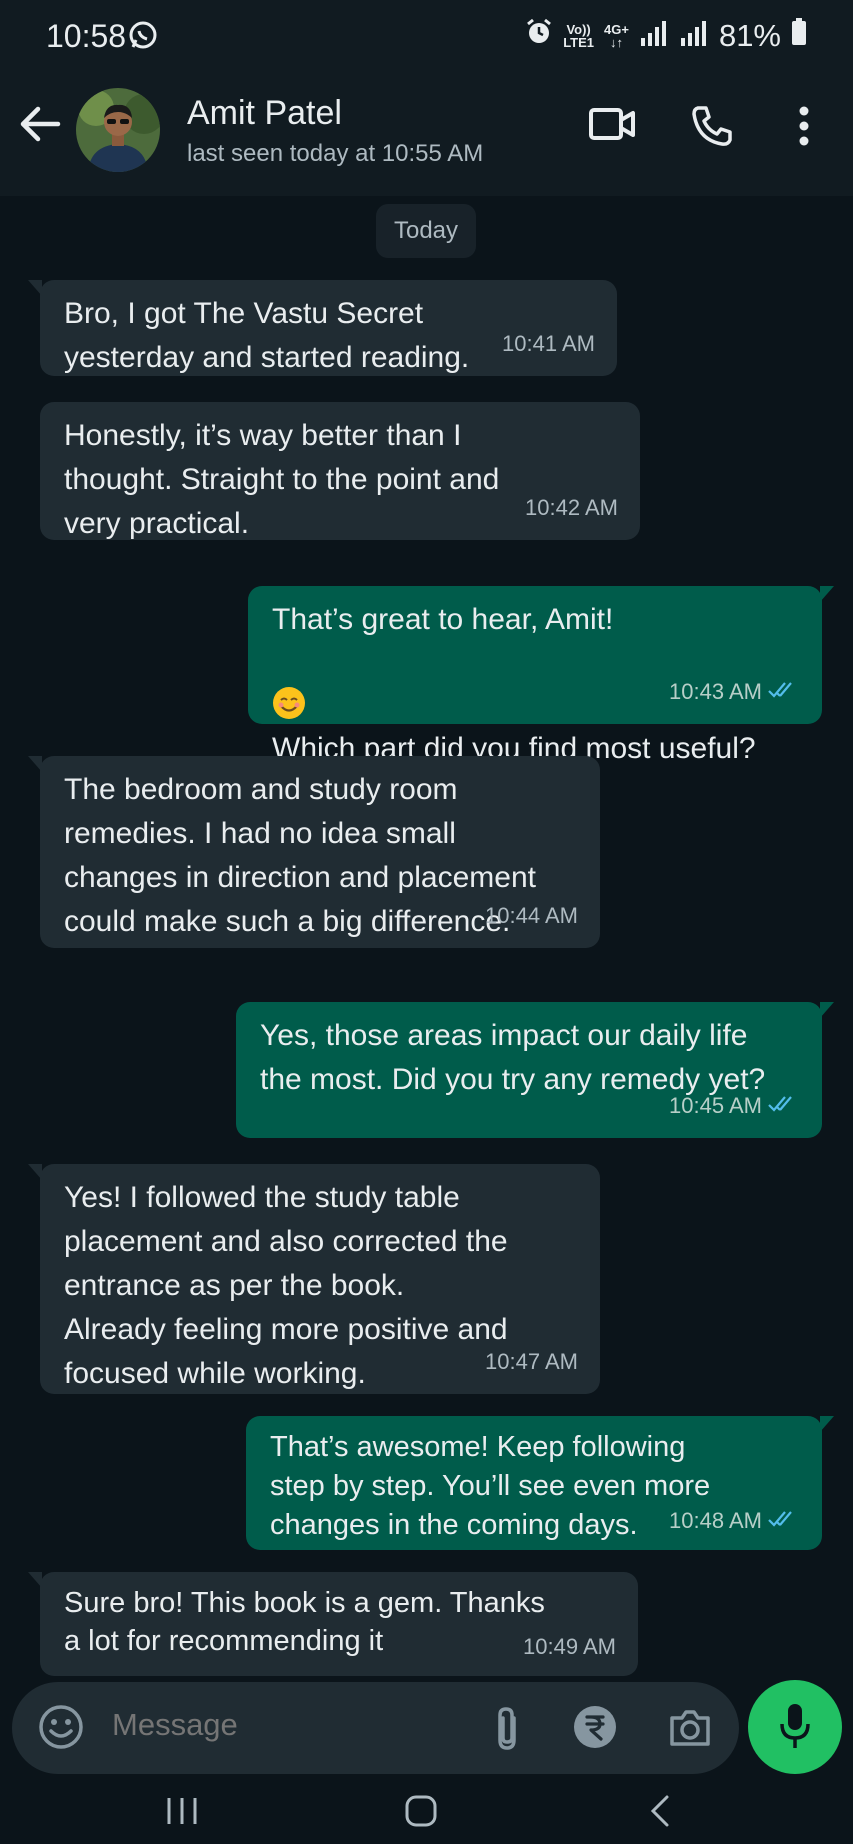  I want to click on date-chip: Today, so click(426, 231).